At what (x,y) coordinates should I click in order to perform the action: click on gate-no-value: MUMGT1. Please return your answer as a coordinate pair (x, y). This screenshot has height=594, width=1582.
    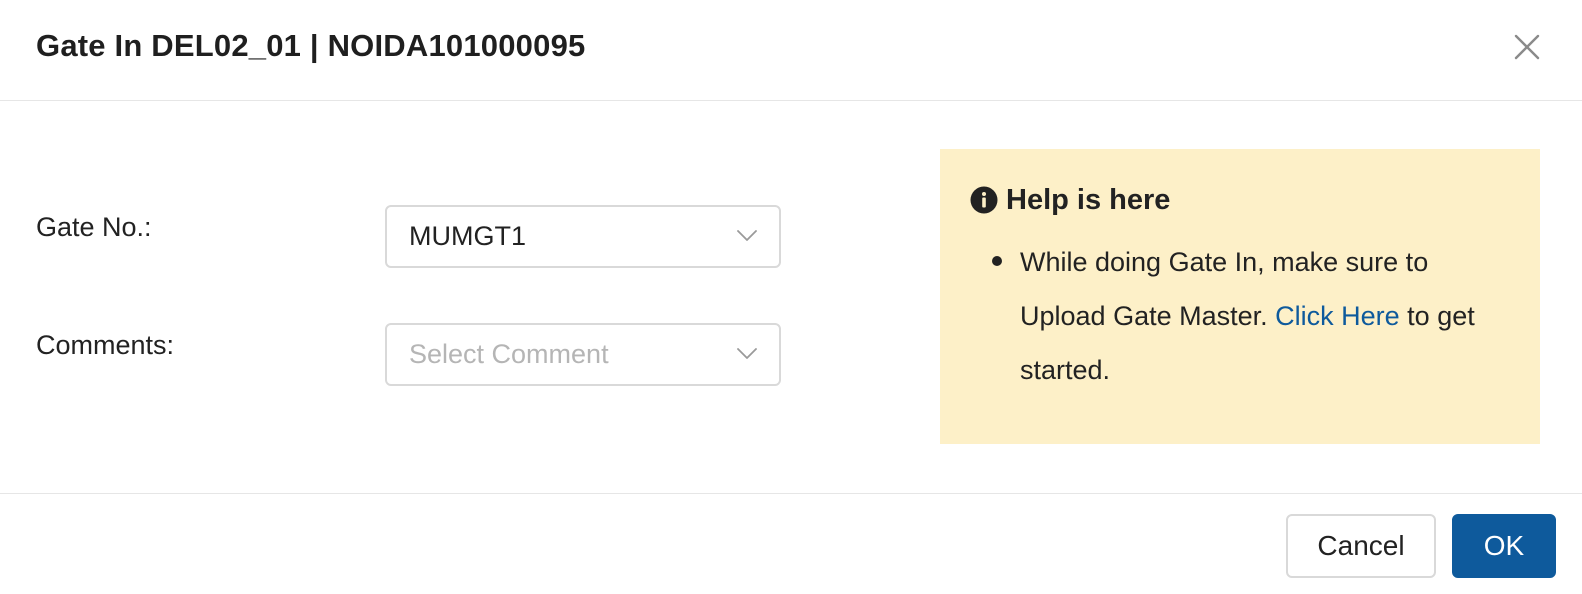
    Looking at the image, I should click on (467, 236).